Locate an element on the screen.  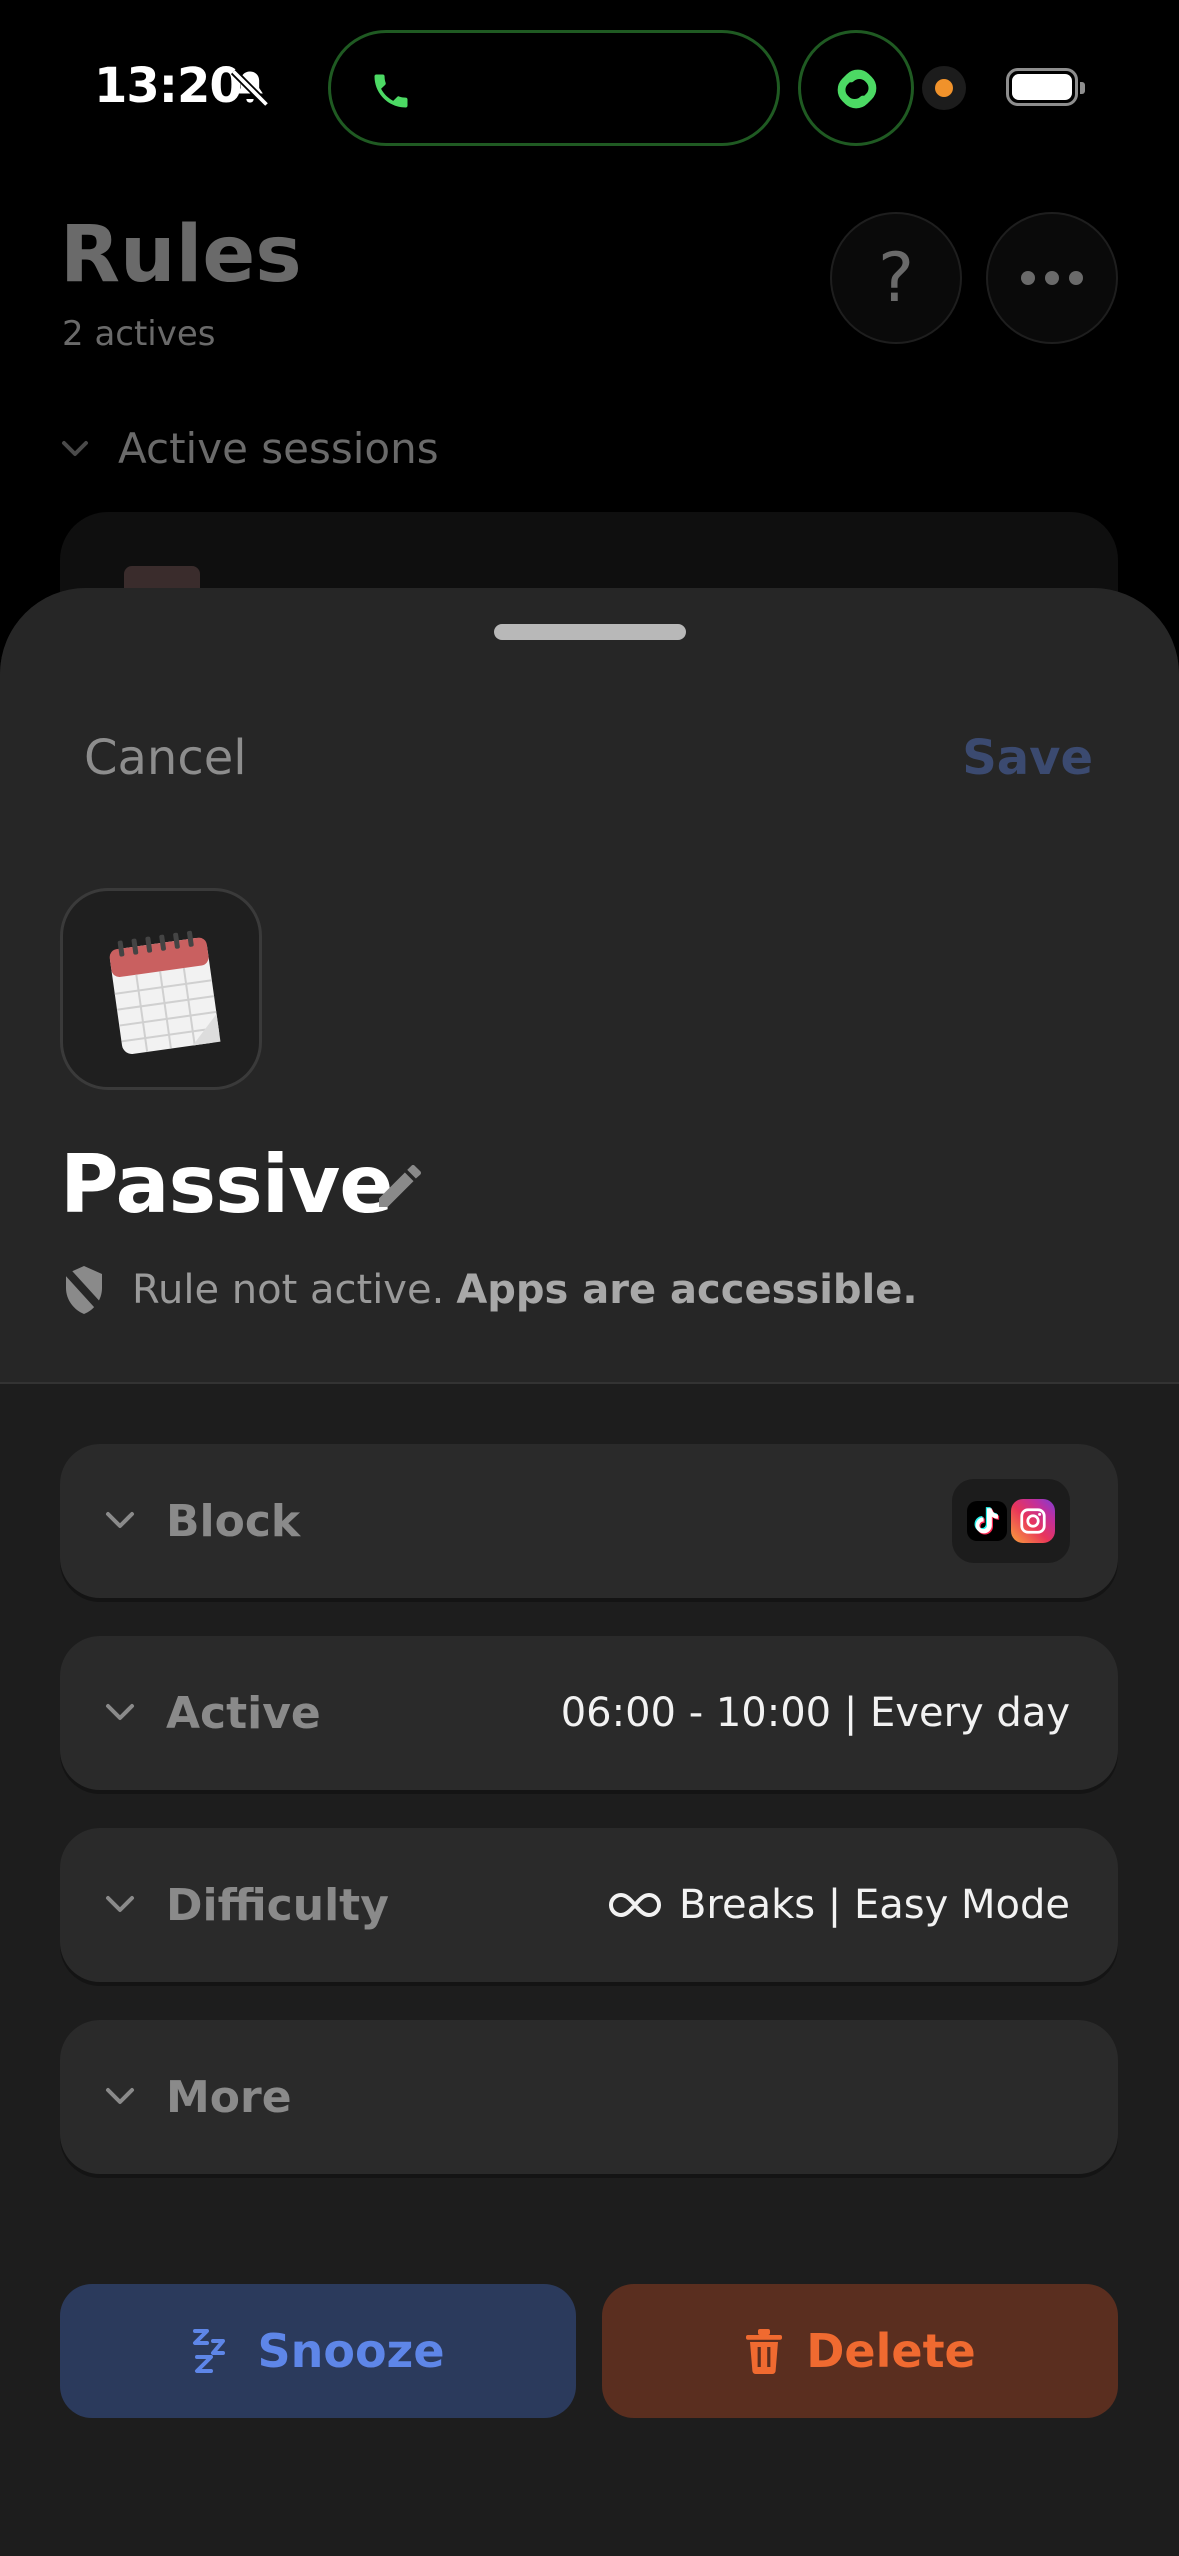
snooze-button: Snooze is located at coordinates (318, 2351).